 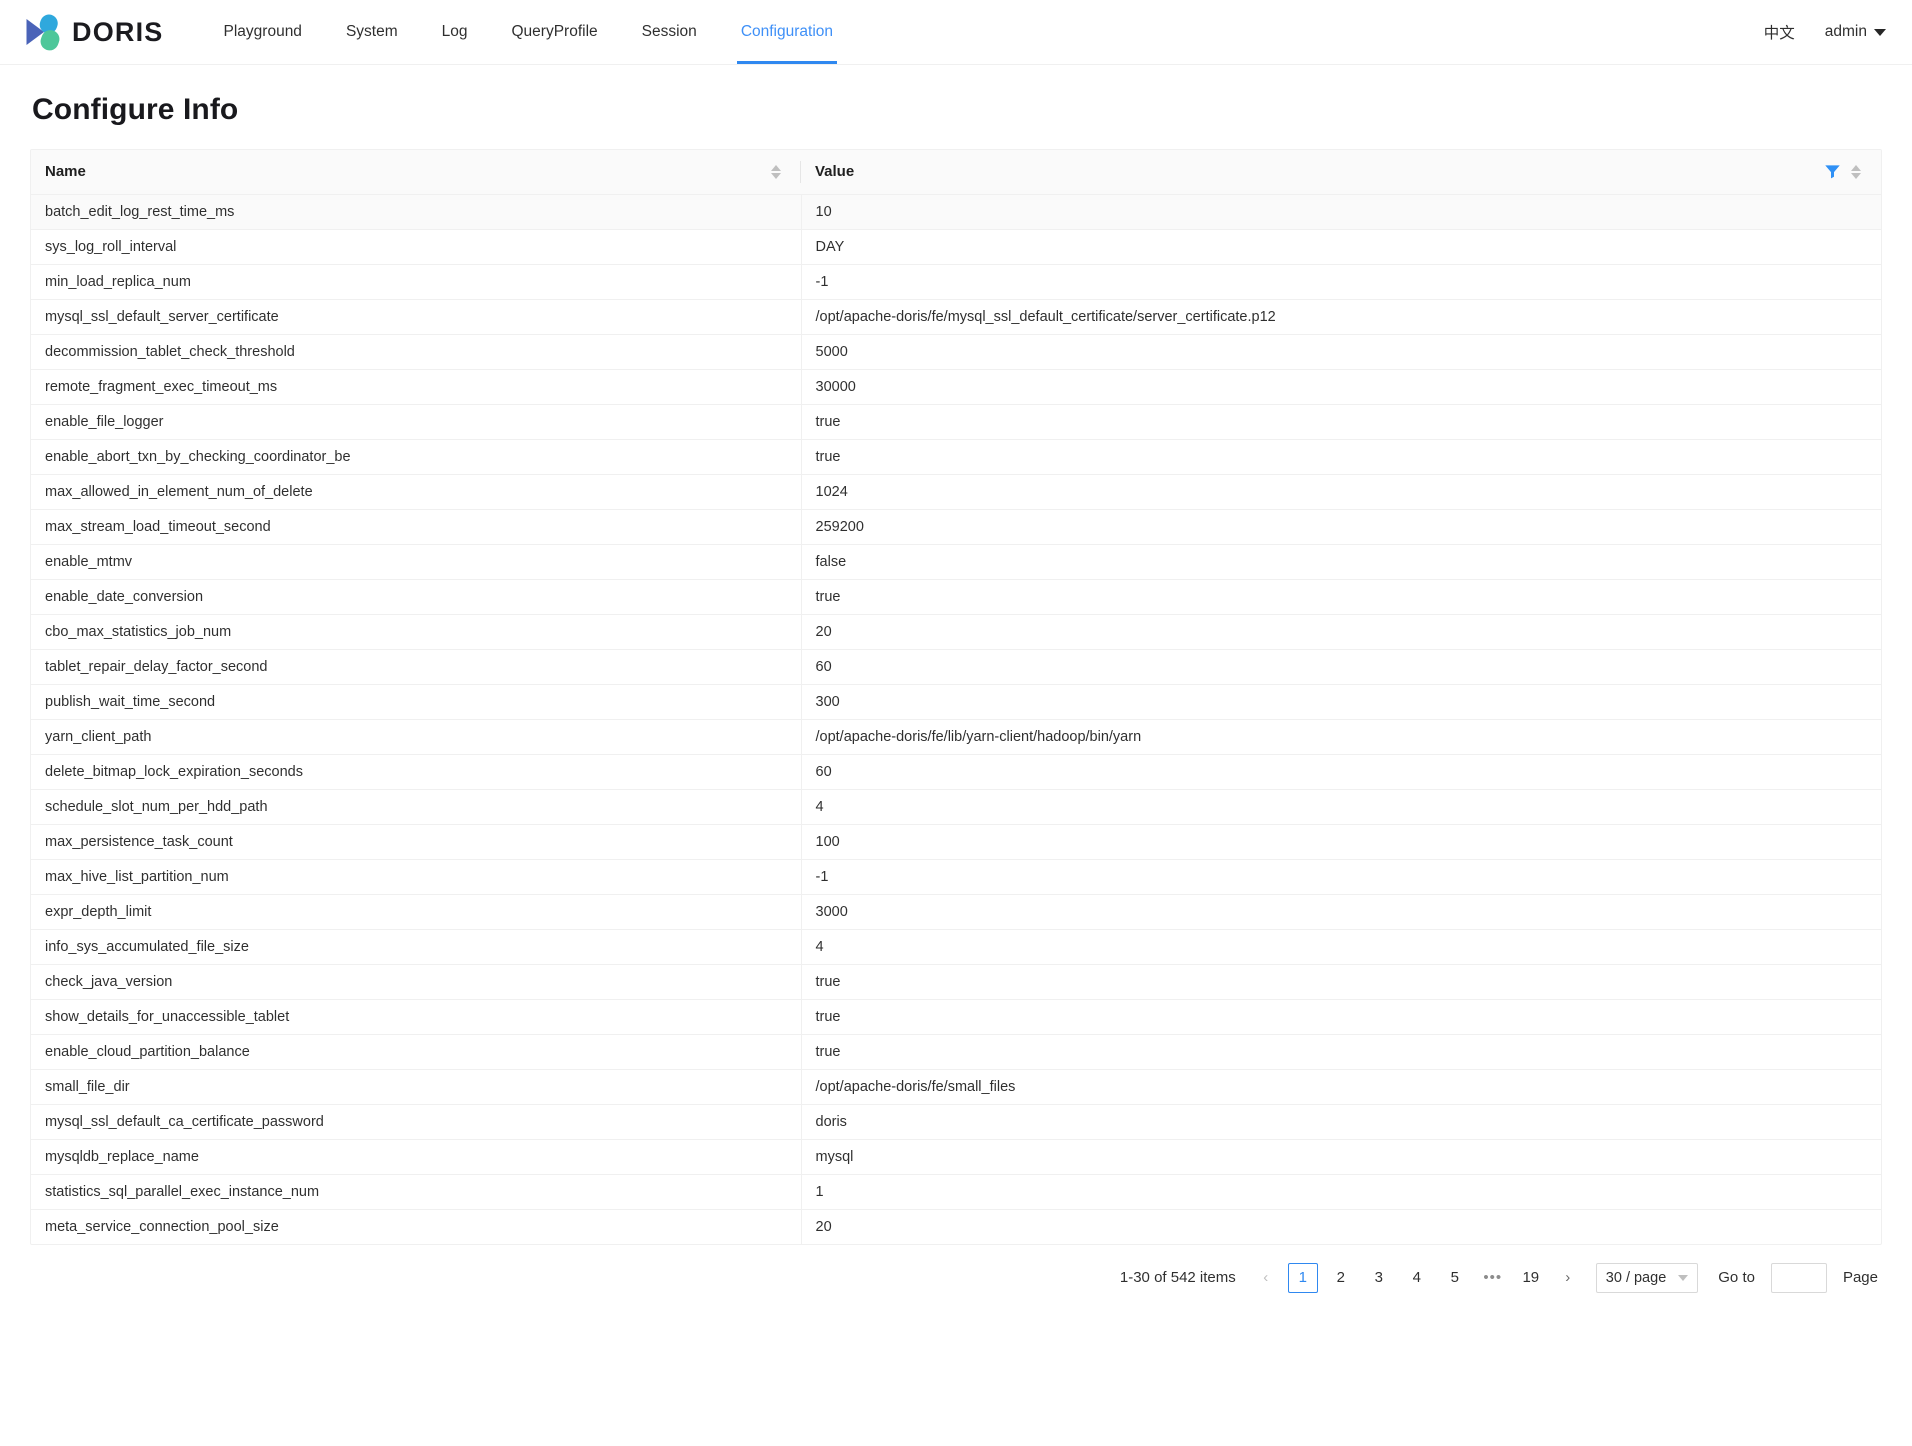 I want to click on brand-logo: DORIS, so click(x=94, y=32).